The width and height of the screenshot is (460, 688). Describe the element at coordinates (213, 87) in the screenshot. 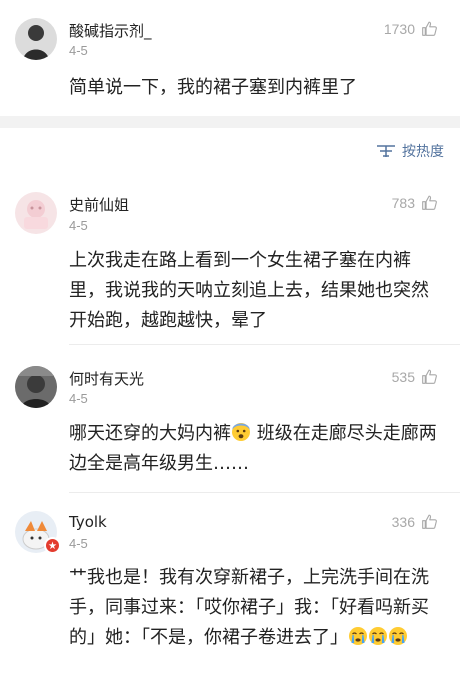

I see `comment-text: 简单说一下，我的裙子塞到内裤里了` at that location.